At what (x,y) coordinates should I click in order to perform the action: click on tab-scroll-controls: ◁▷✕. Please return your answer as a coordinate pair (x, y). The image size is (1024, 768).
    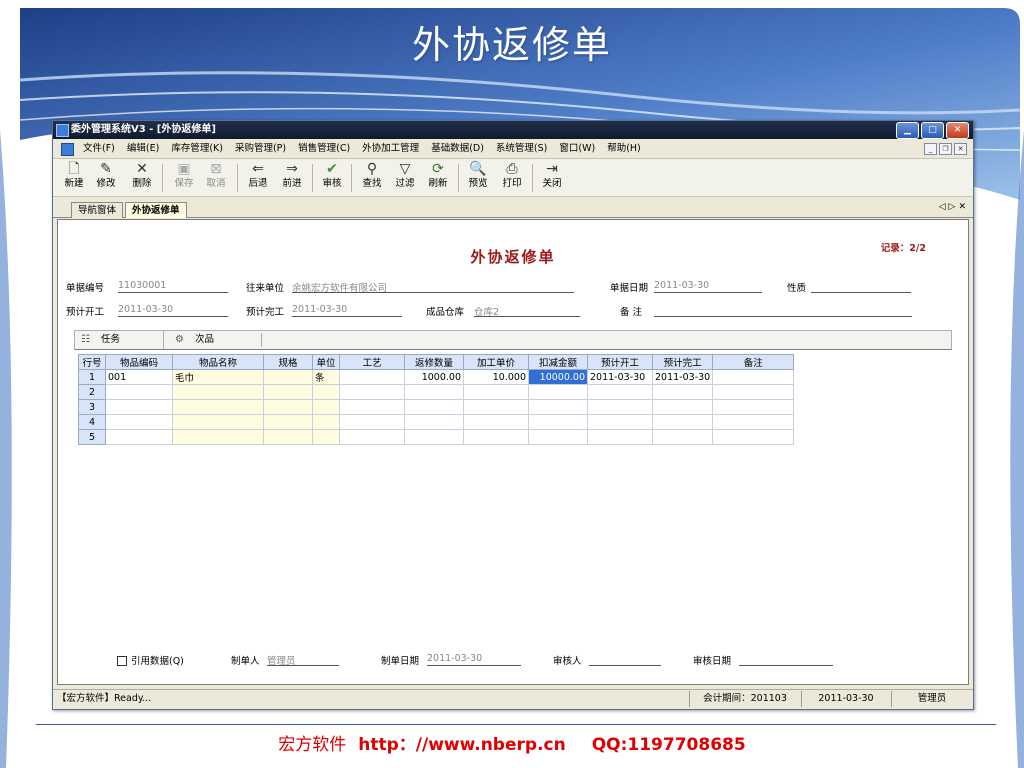
    Looking at the image, I should click on (954, 207).